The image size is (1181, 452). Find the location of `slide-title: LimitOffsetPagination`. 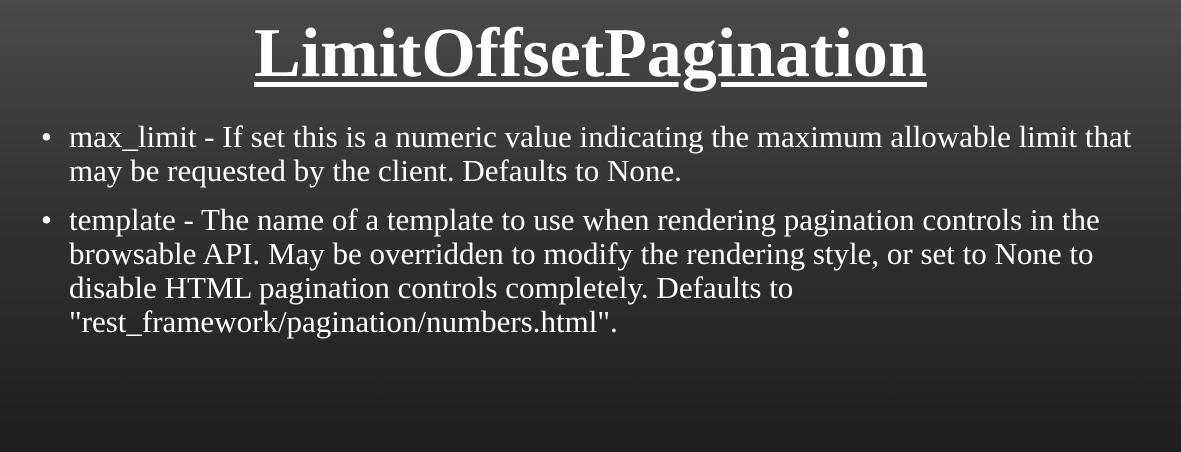

slide-title: LimitOffsetPagination is located at coordinates (590, 53).